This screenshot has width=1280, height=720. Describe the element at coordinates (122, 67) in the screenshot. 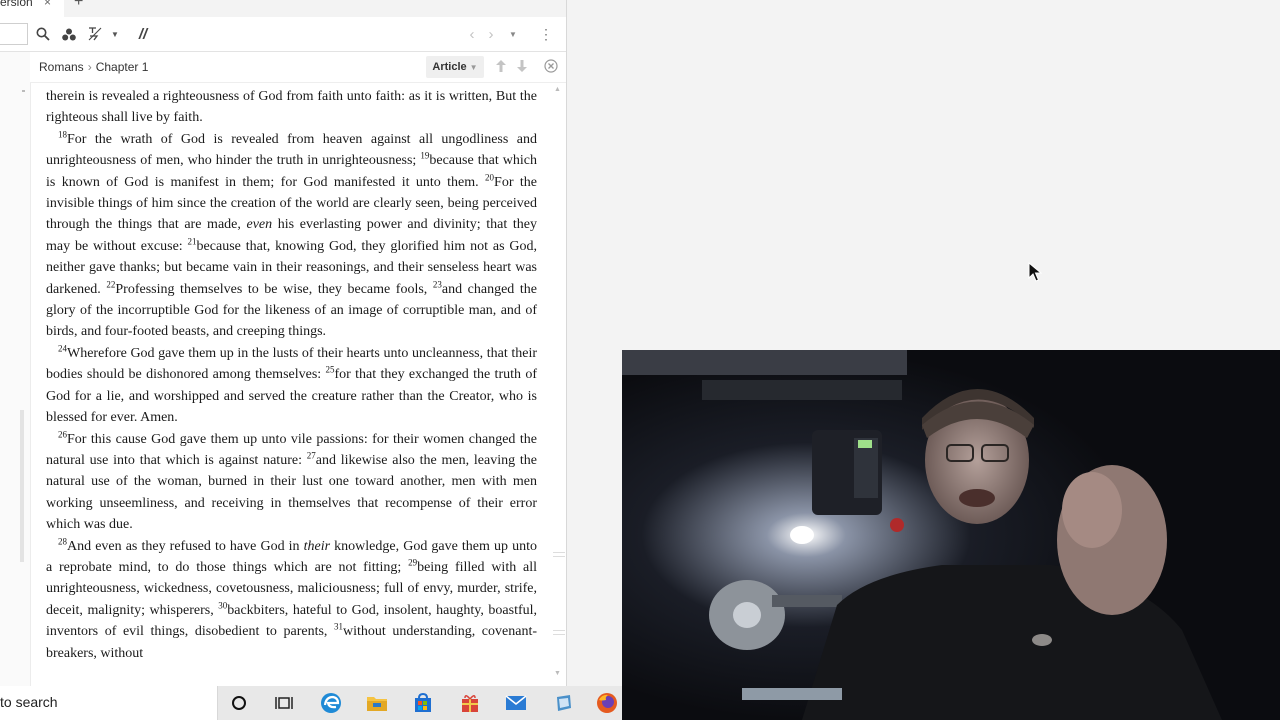

I see `breadcrumb-chapter: Chapter 1` at that location.